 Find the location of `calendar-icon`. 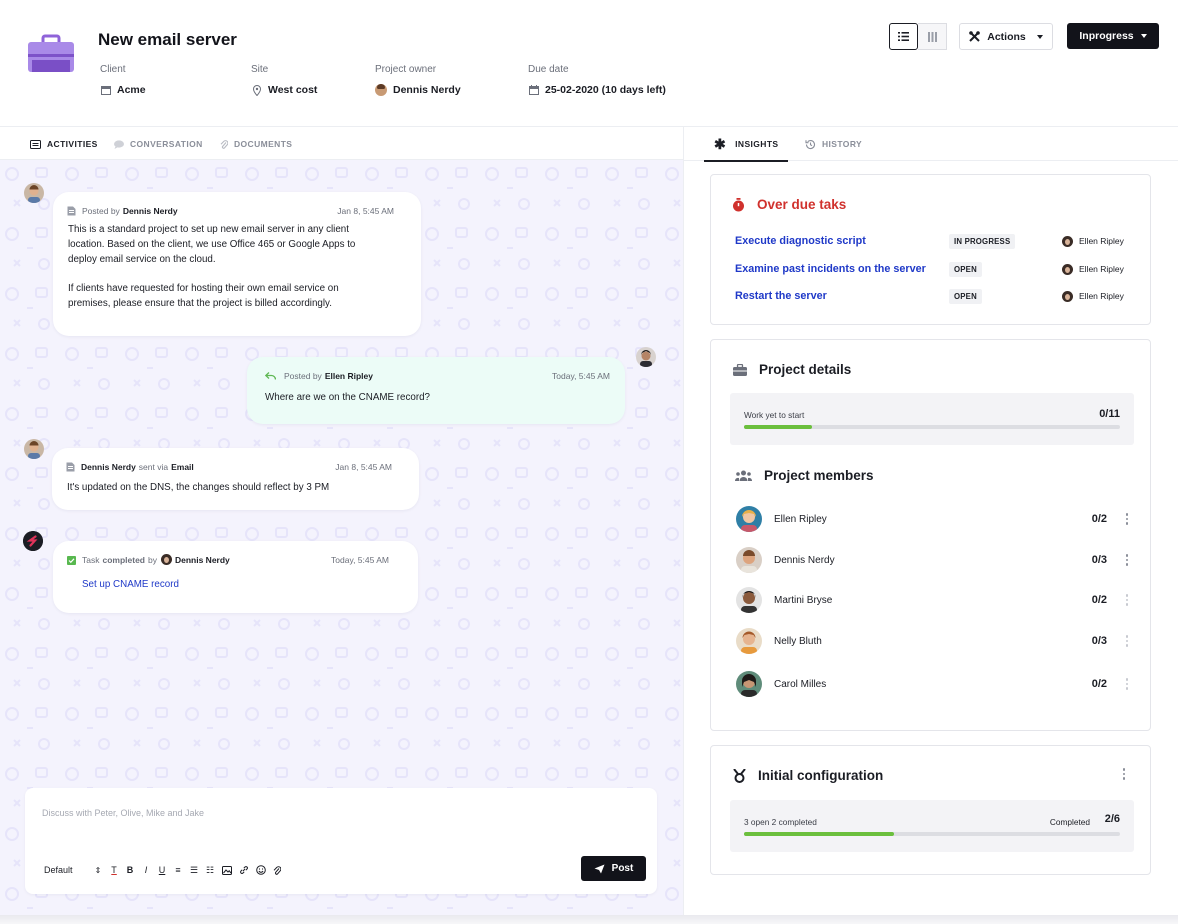

calendar-icon is located at coordinates (533, 90).